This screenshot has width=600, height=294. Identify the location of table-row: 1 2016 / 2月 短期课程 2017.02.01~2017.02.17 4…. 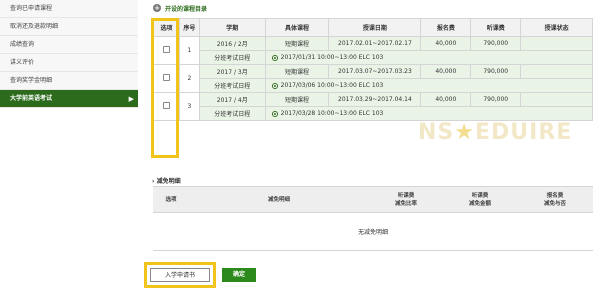
(373, 50).